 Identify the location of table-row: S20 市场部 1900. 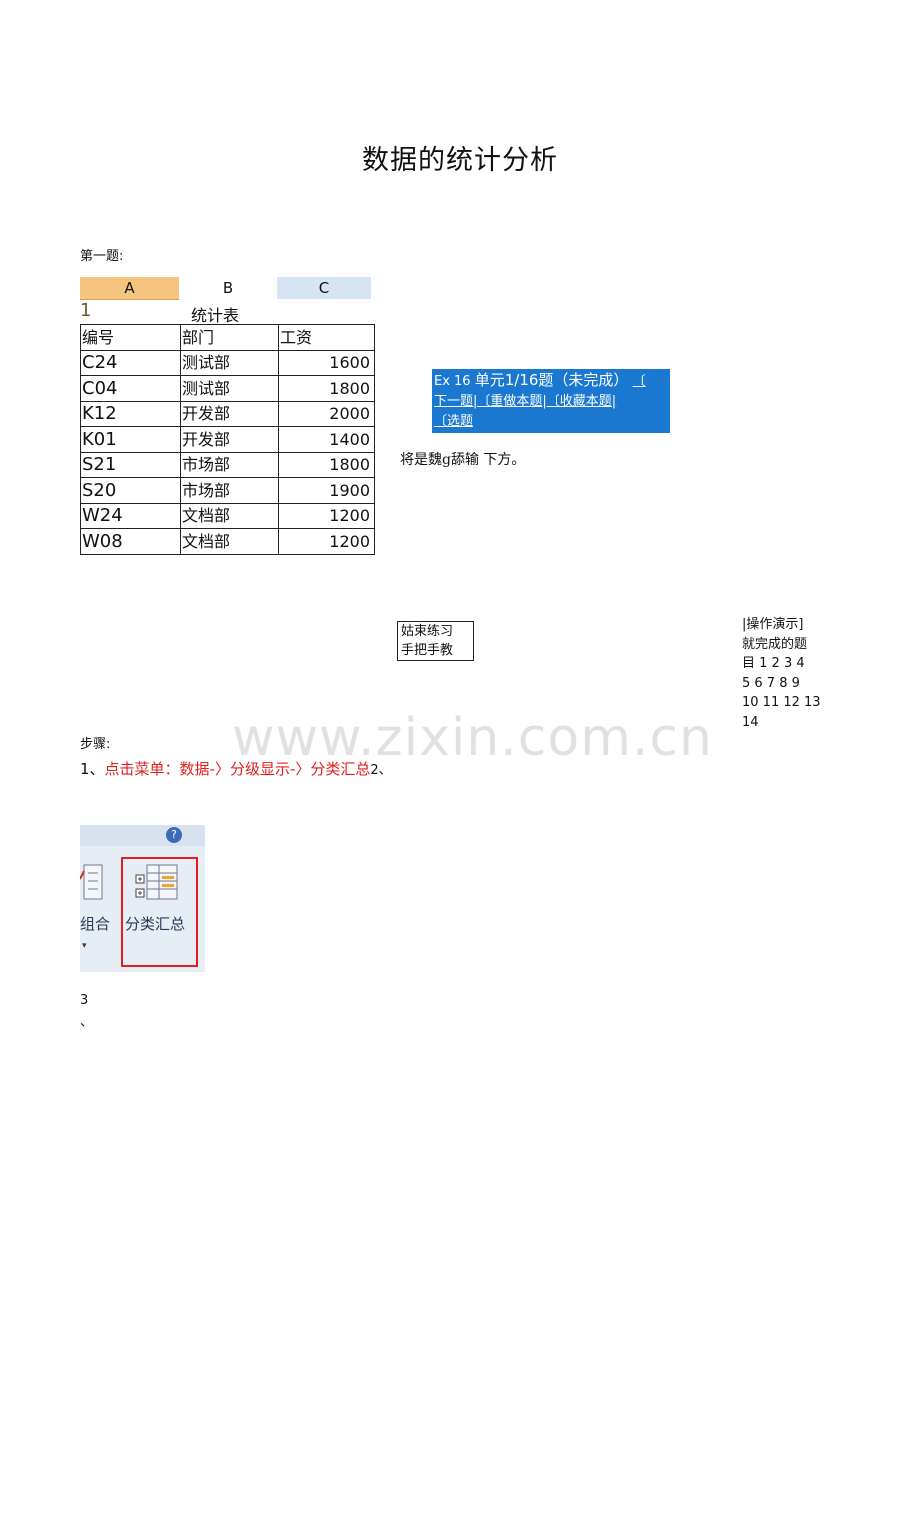
(227, 490).